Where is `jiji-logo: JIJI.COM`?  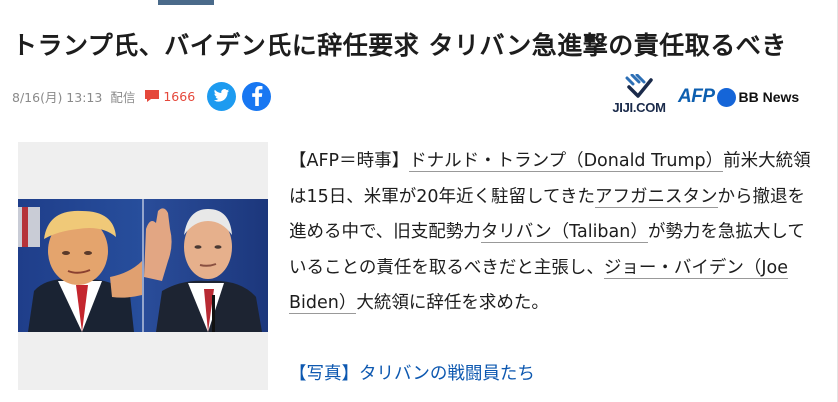 jiji-logo: JIJI.COM is located at coordinates (639, 94).